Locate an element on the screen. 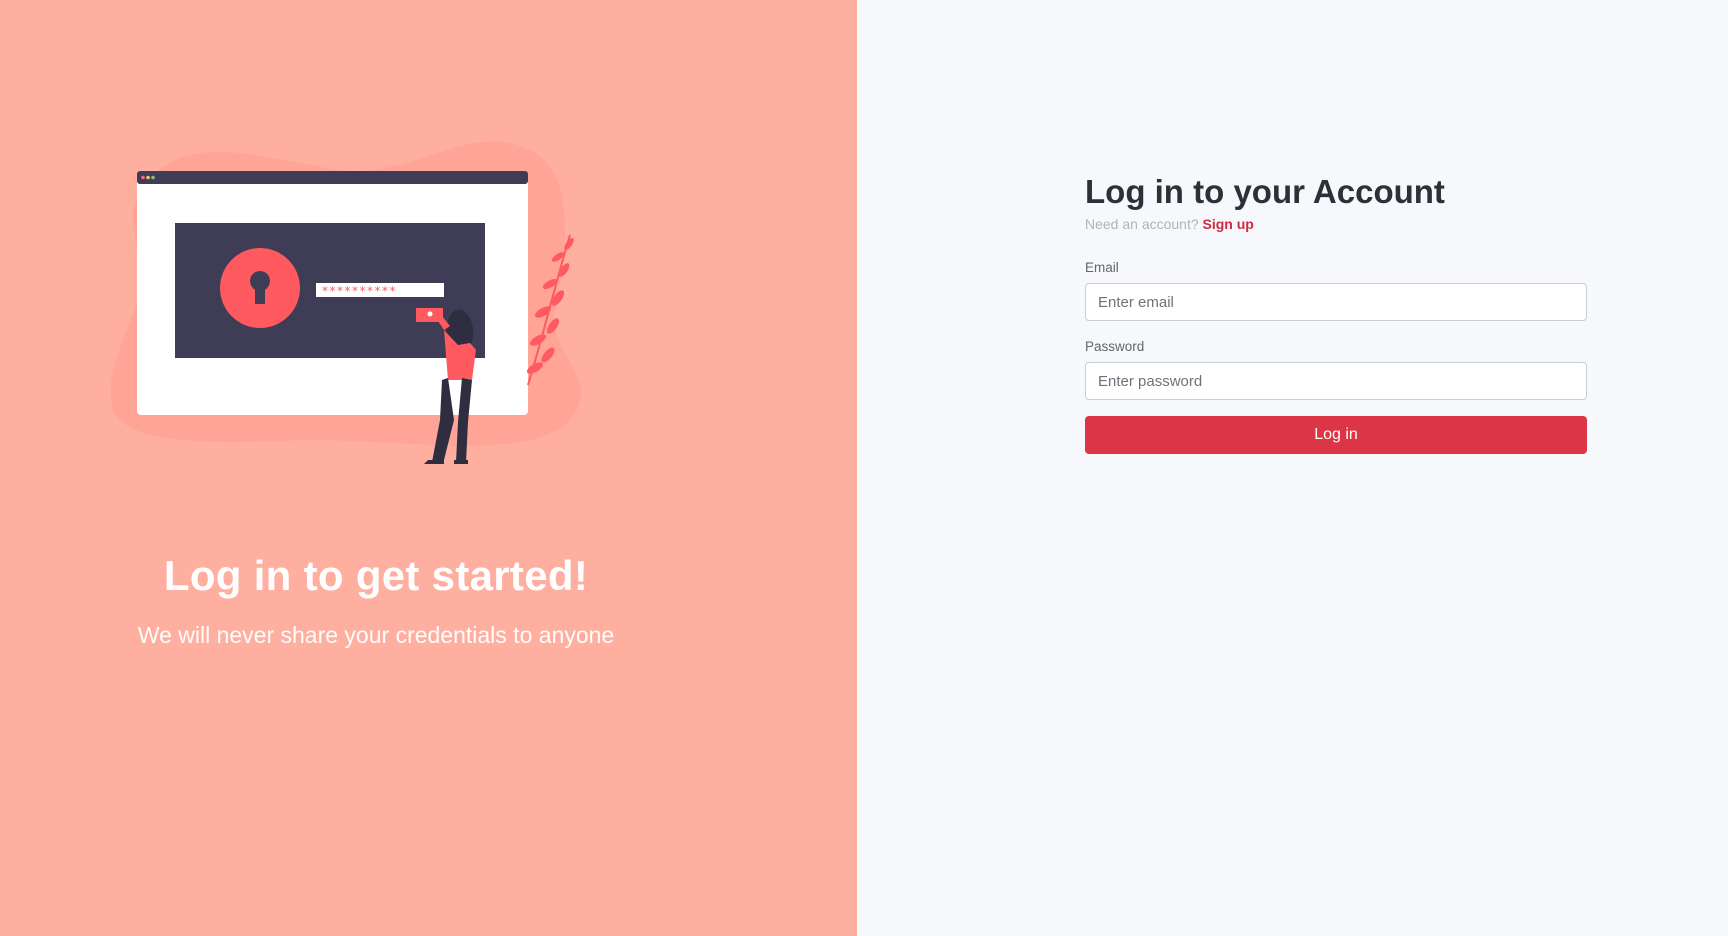 Image resolution: width=1728 pixels, height=936 pixels. signup-prompt-text: Need an account? is located at coordinates (1142, 224).